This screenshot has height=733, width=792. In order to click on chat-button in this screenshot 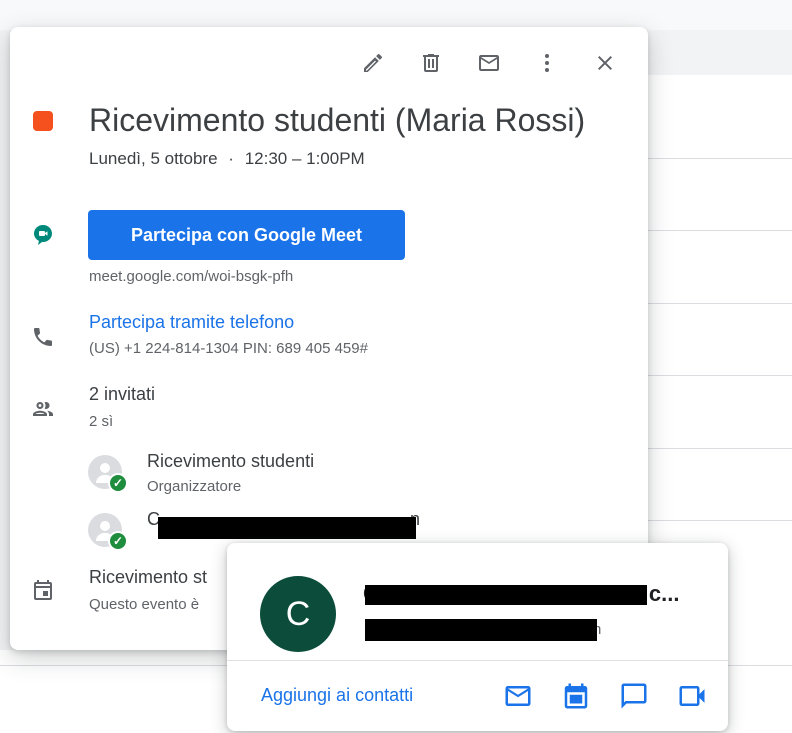, I will do `click(634, 696)`.